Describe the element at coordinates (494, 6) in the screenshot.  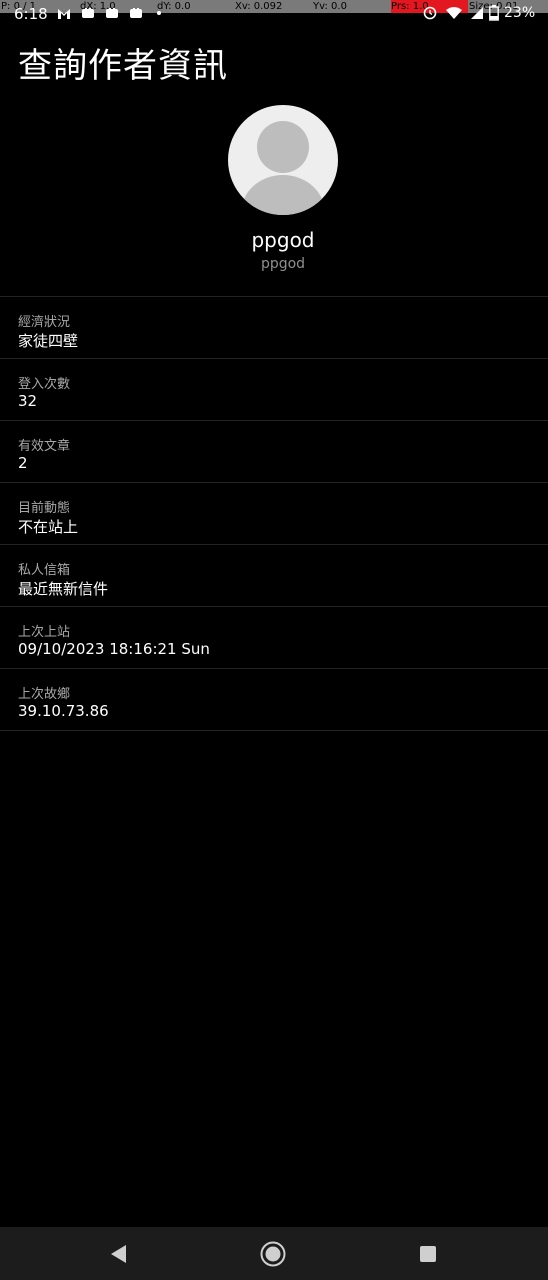
I see `debug-size: Size: 0.01` at that location.